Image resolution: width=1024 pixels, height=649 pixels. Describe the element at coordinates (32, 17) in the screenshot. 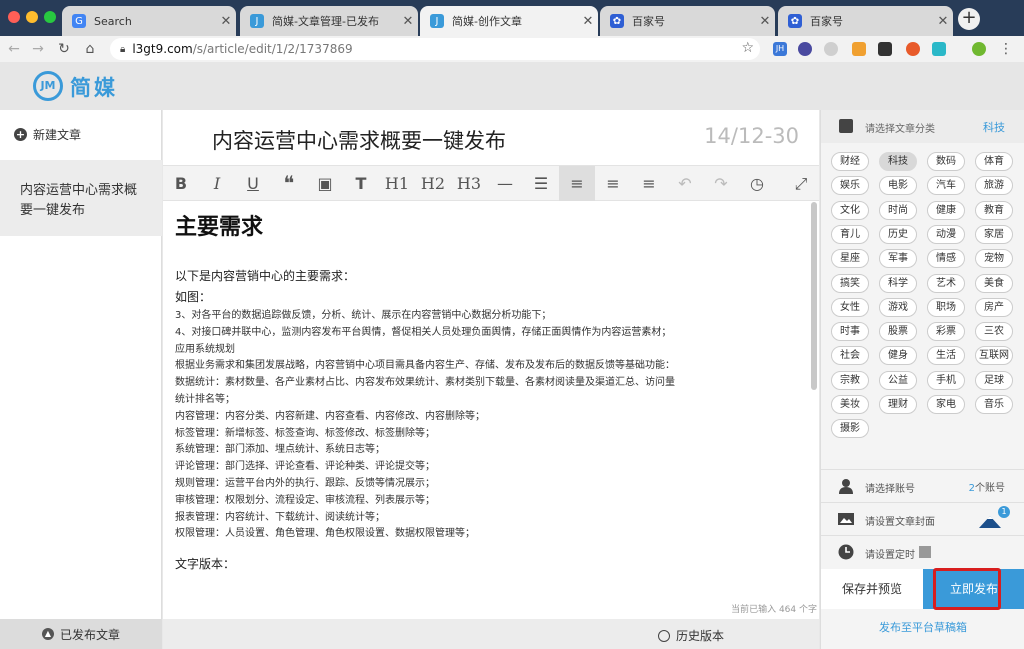

I see `minimize-window-button` at that location.